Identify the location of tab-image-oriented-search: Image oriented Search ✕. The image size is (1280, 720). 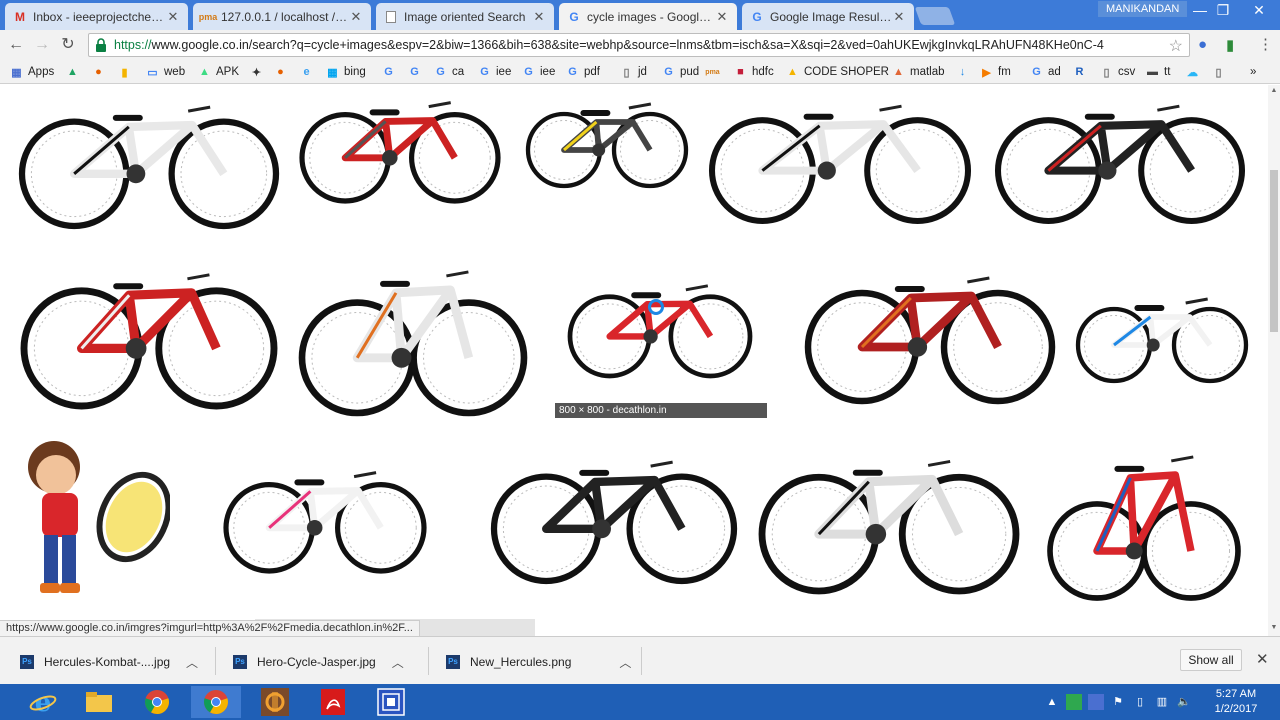
(465, 16).